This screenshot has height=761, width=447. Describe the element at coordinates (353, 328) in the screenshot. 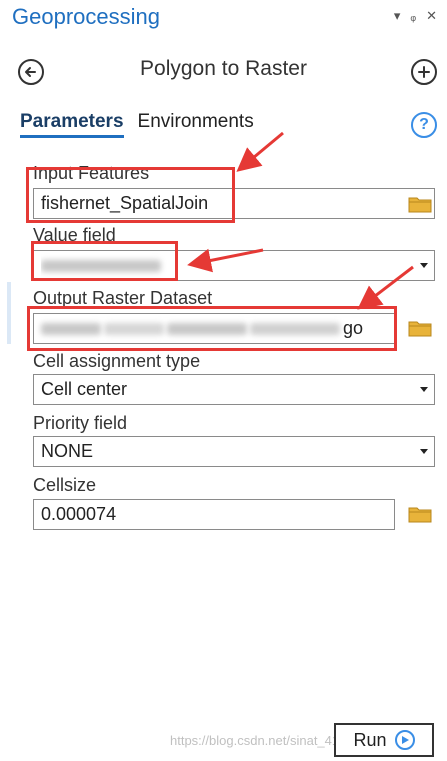

I see `output-raster-value-suffix: go` at that location.